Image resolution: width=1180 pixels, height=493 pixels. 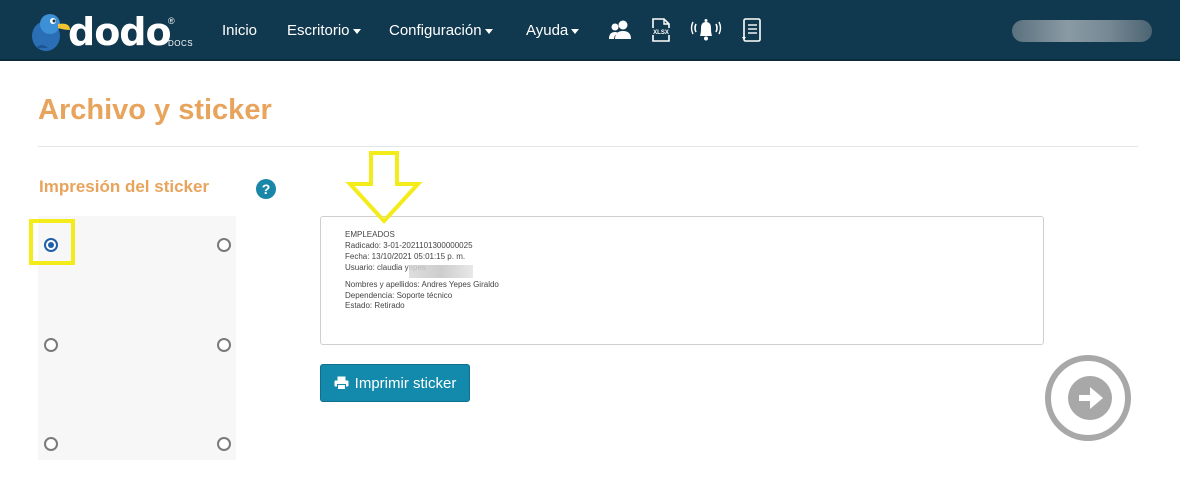 What do you see at coordinates (752, 30) in the screenshot?
I see `document-list-icon` at bounding box center [752, 30].